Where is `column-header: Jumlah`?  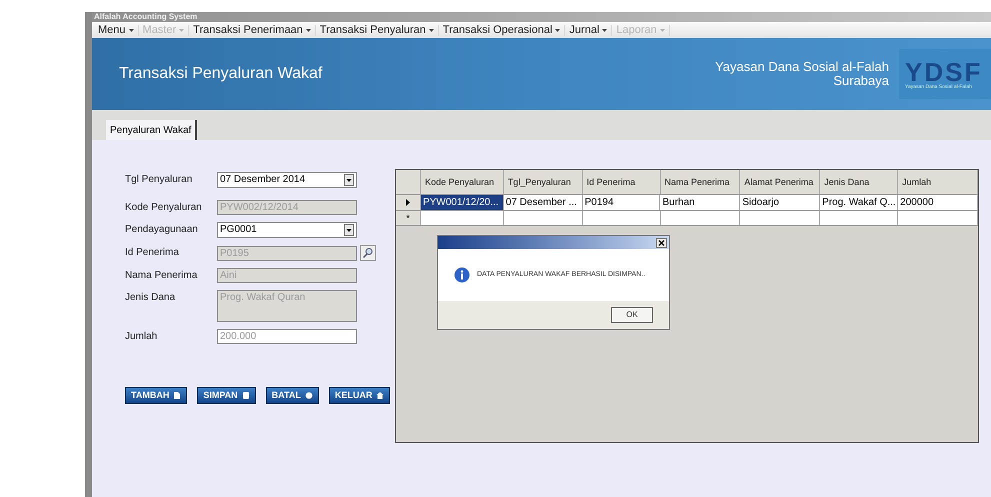
column-header: Jumlah is located at coordinates (938, 182).